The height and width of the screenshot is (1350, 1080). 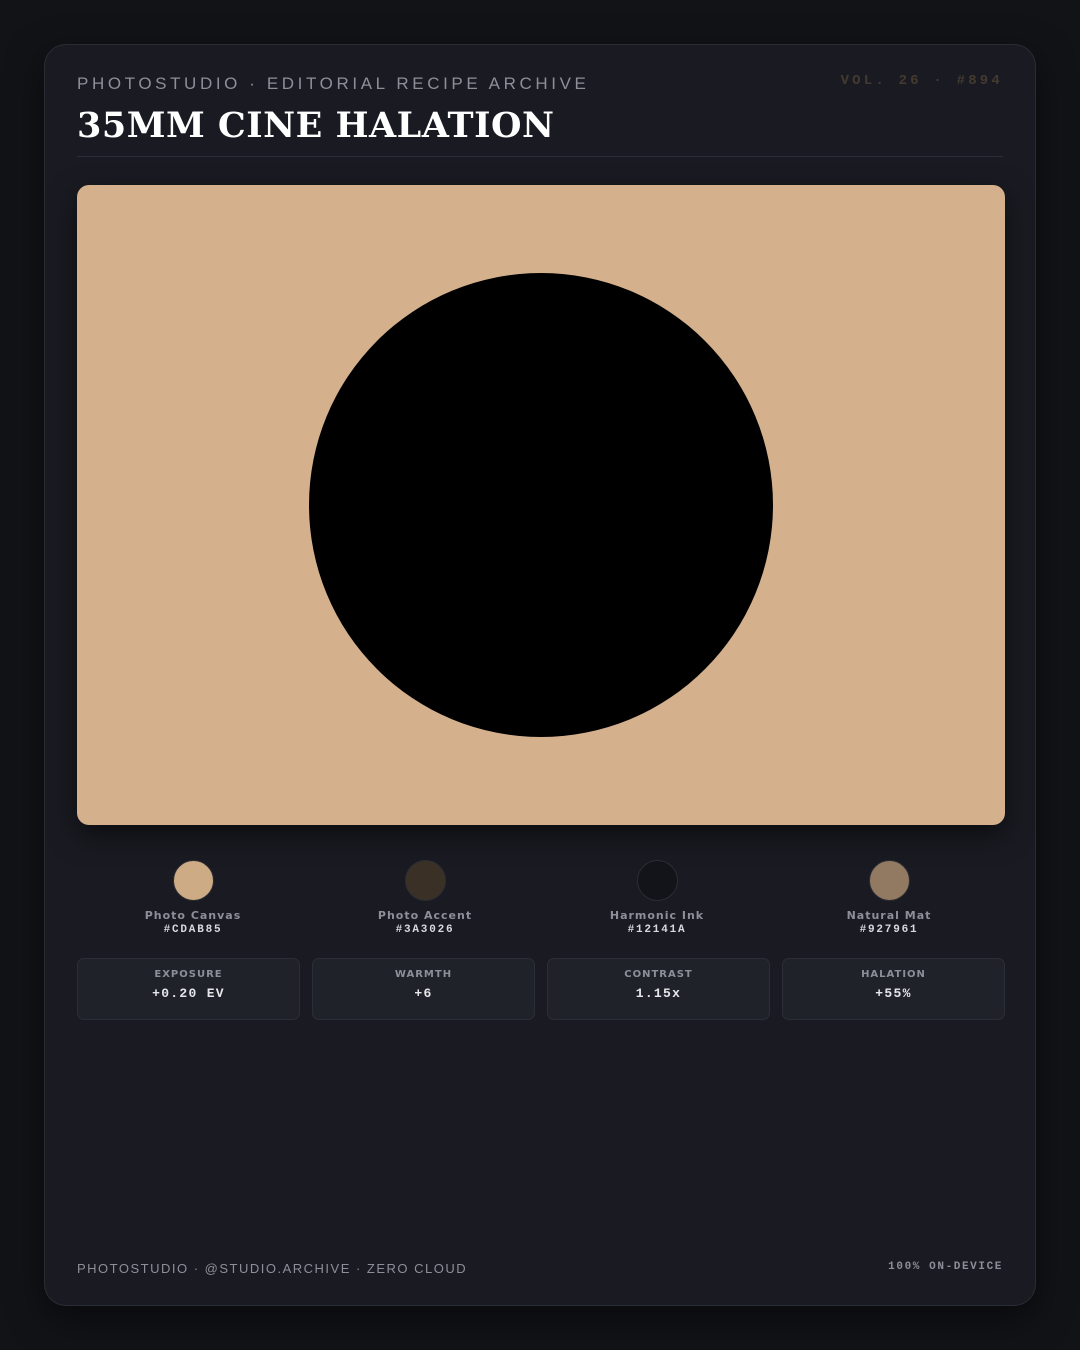 I want to click on stat-contrast: CONTRAST 1.15x, so click(x=658, y=989).